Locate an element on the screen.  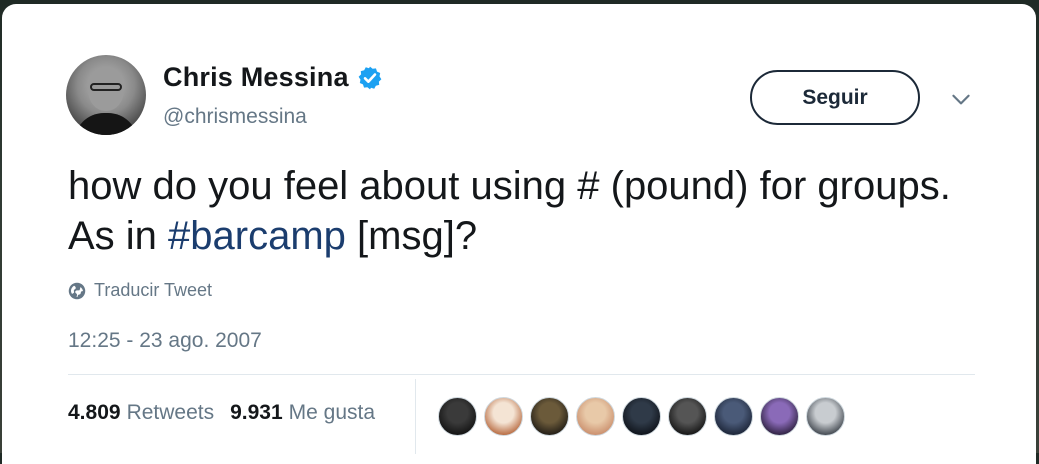
author-name: Chris Messina is located at coordinates (256, 77).